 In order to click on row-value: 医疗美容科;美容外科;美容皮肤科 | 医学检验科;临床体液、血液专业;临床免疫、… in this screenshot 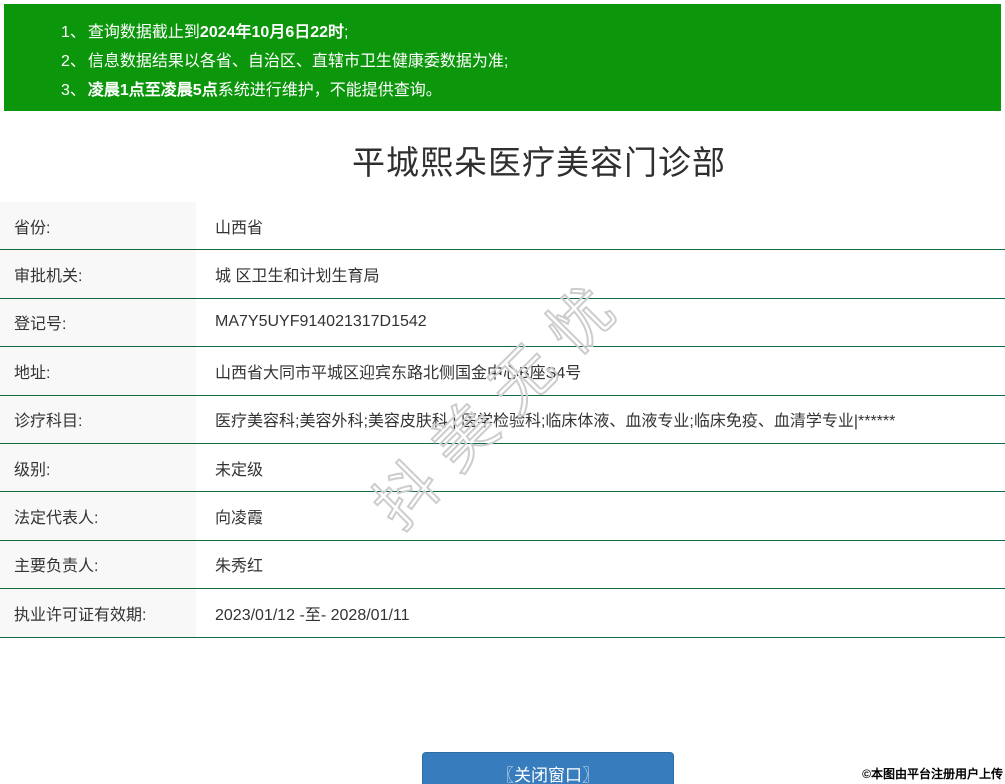, I will do `click(600, 419)`.